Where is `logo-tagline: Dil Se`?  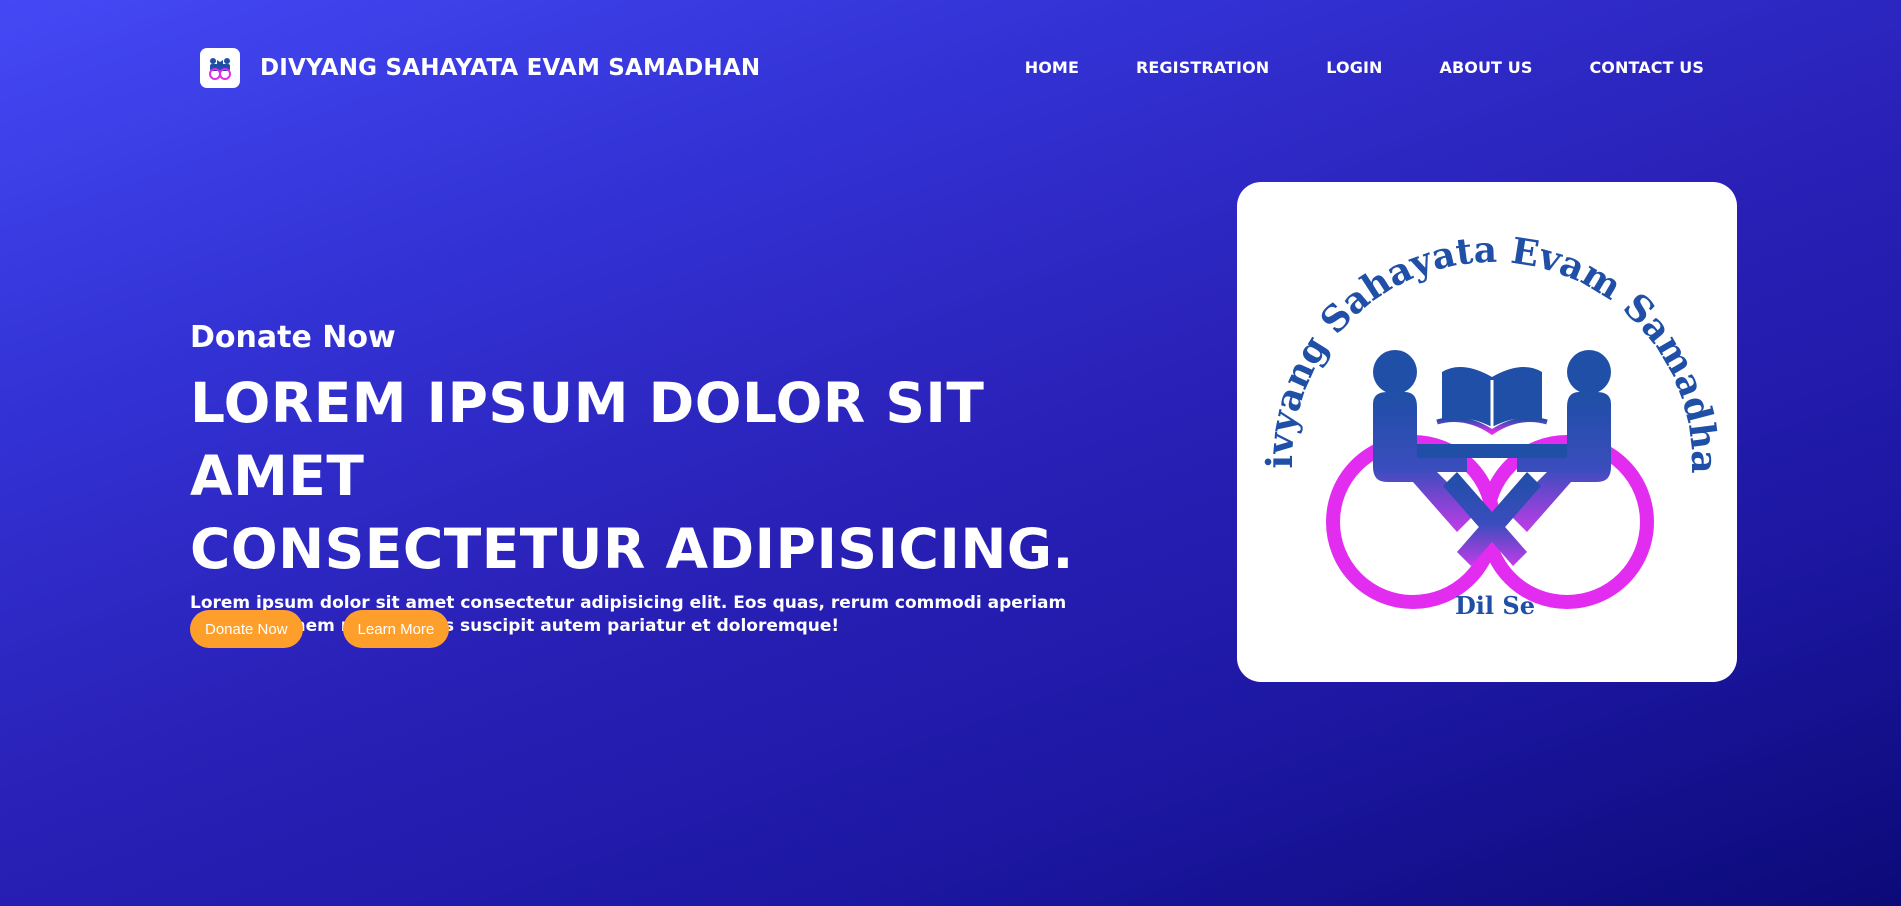
logo-tagline: Dil Se is located at coordinates (1495, 605).